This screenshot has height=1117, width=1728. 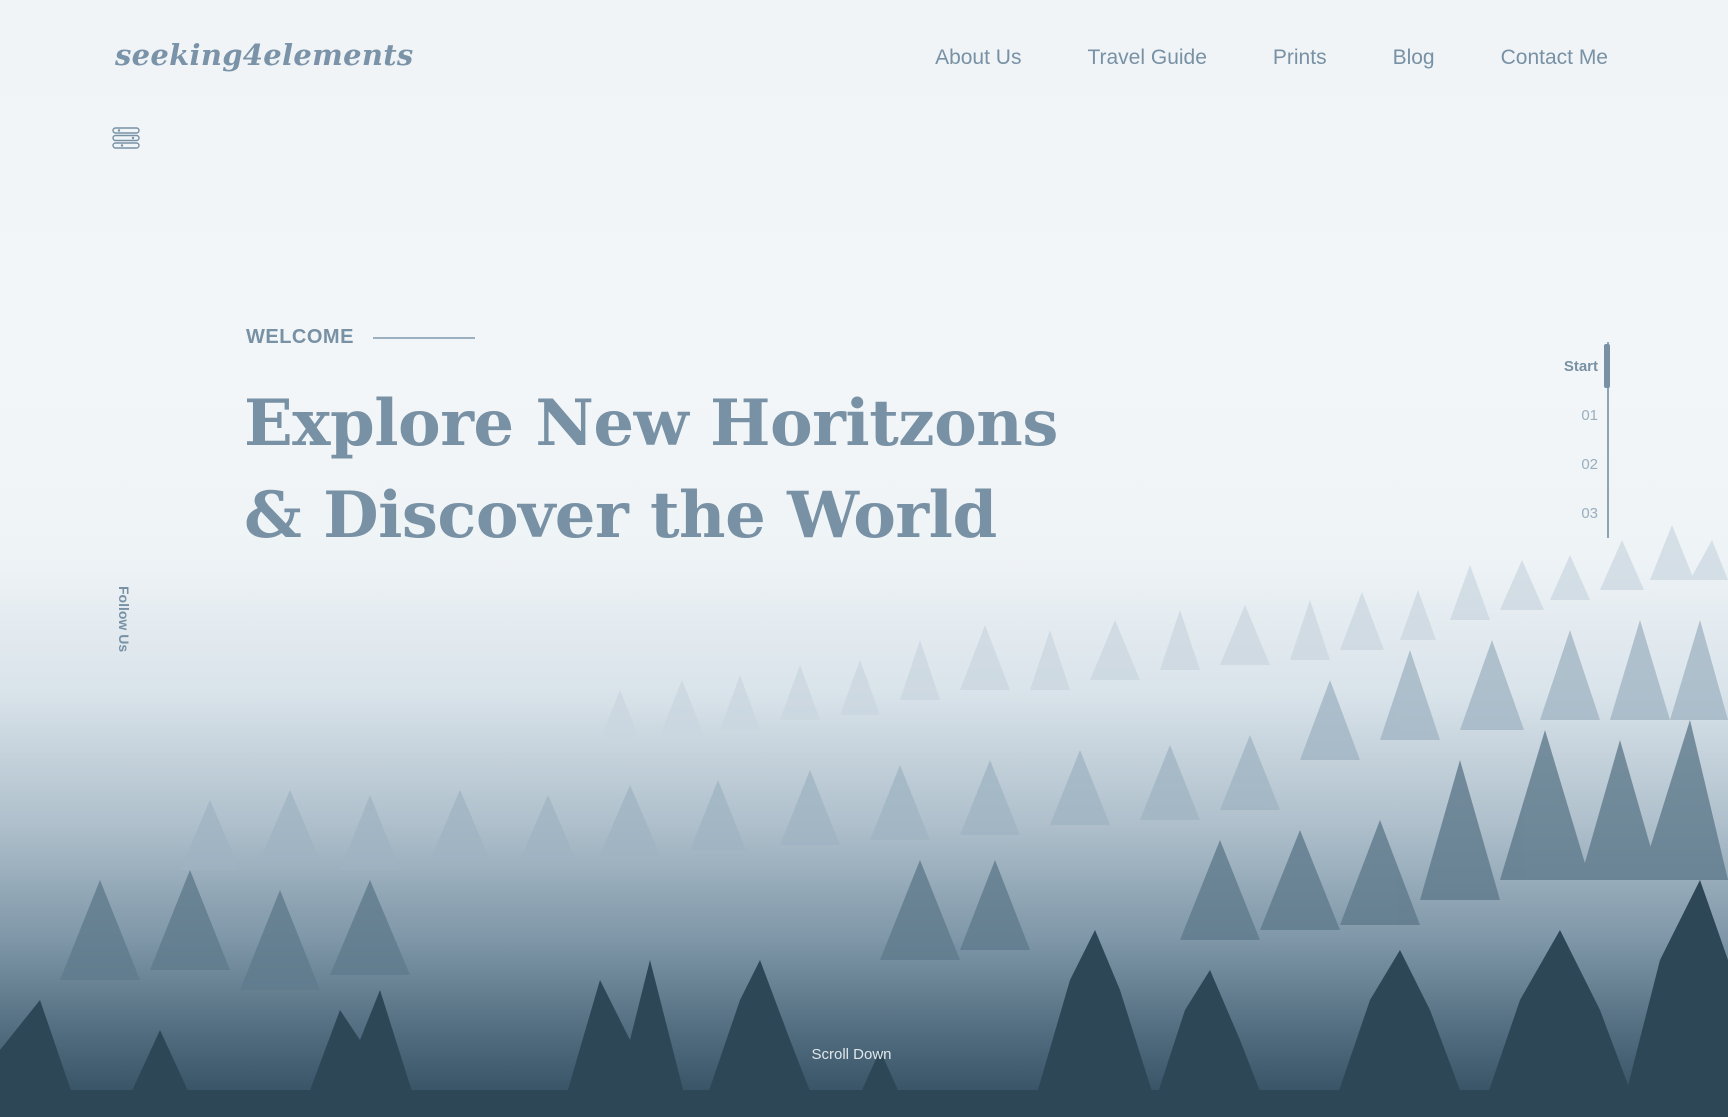 What do you see at coordinates (1575, 440) in the screenshot?
I see `slide-pager: Start 01 02 03` at bounding box center [1575, 440].